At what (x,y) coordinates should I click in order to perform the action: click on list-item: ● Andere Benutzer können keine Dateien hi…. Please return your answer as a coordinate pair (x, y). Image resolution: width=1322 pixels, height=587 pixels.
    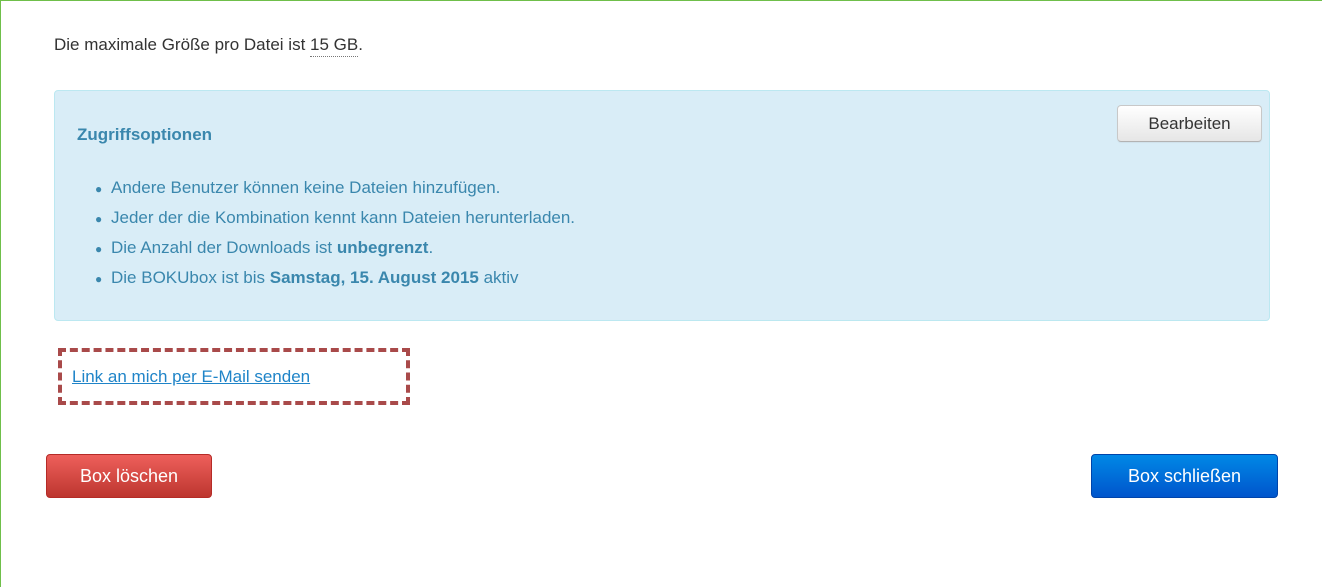
    Looking at the image, I should click on (335, 188).